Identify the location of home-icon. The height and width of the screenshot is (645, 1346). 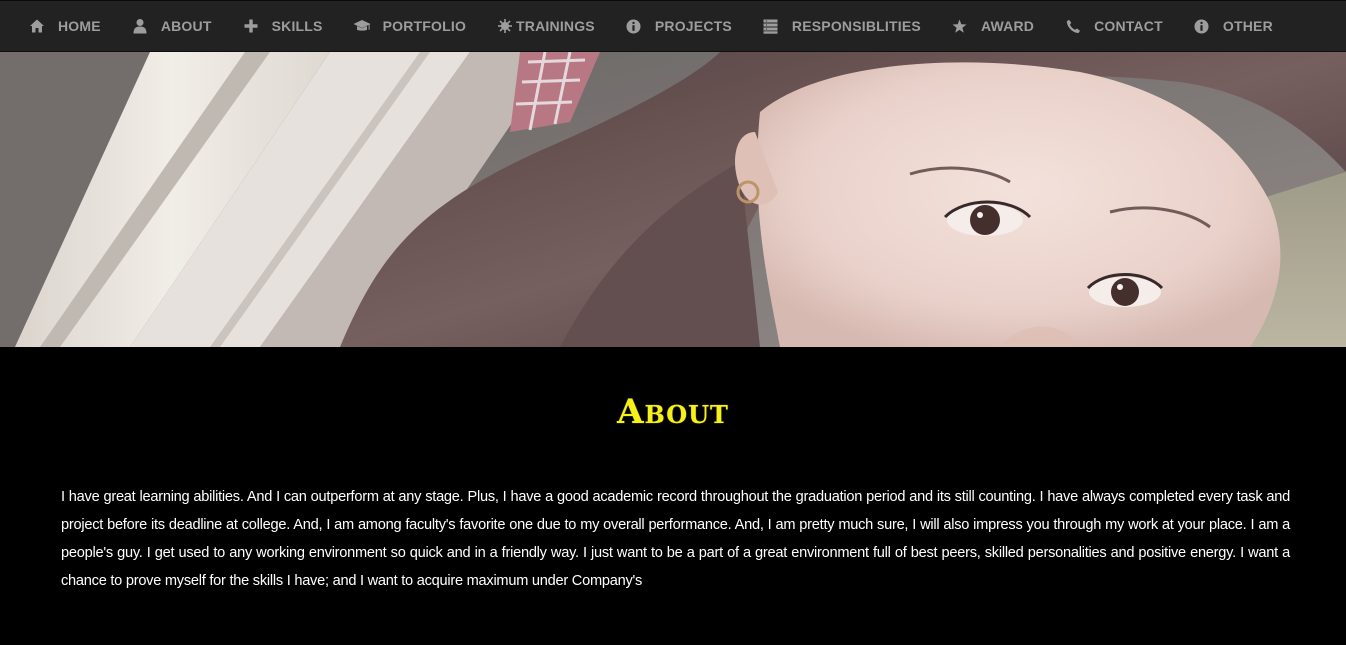
(37, 26).